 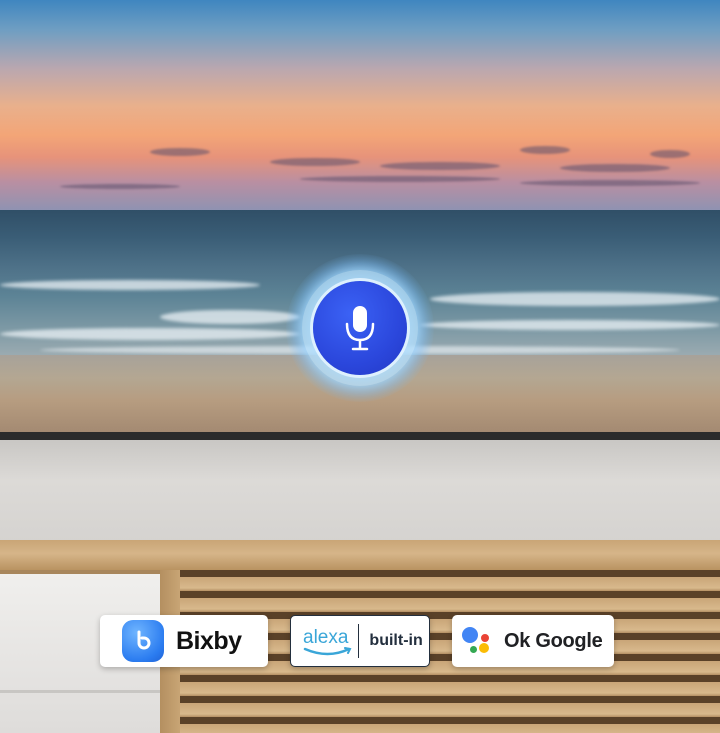 What do you see at coordinates (553, 640) in the screenshot?
I see `google-assistant-label: Ok Google` at bounding box center [553, 640].